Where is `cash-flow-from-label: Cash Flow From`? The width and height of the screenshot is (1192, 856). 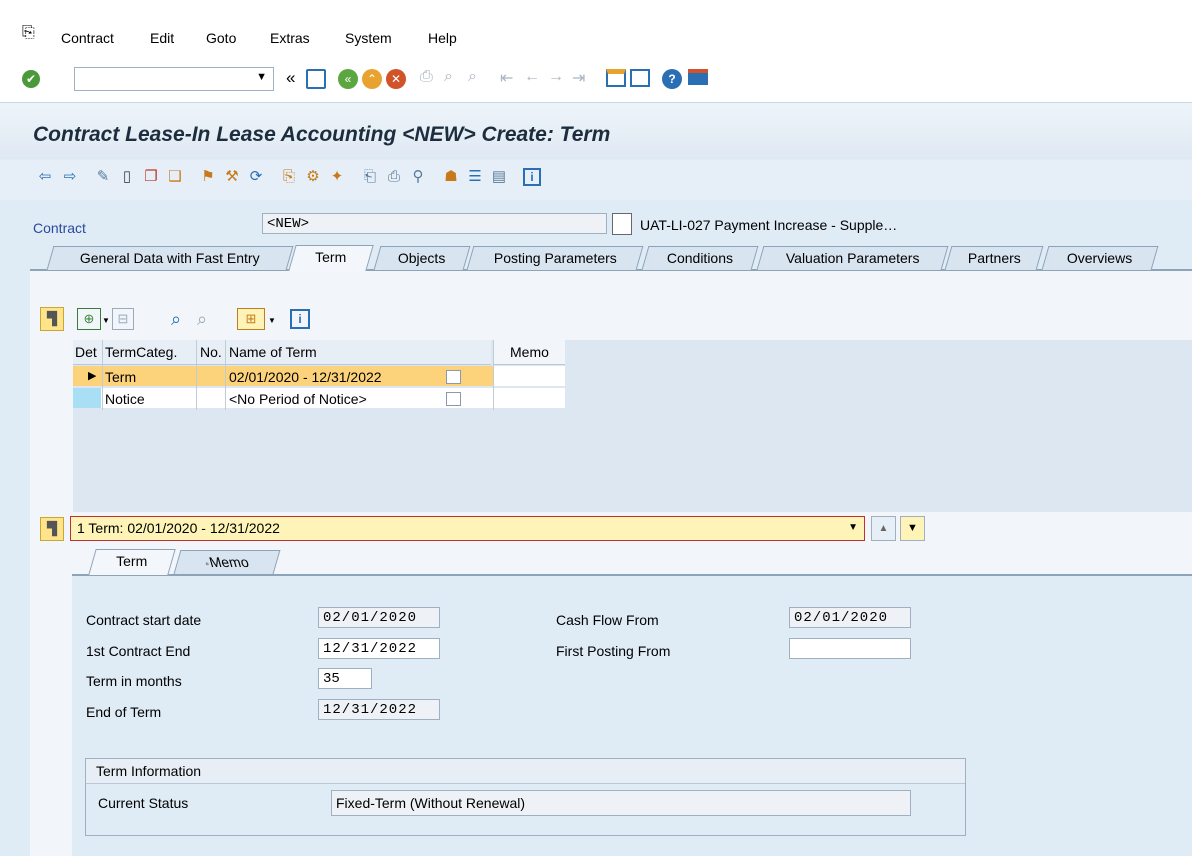
cash-flow-from-label: Cash Flow From is located at coordinates (607, 620).